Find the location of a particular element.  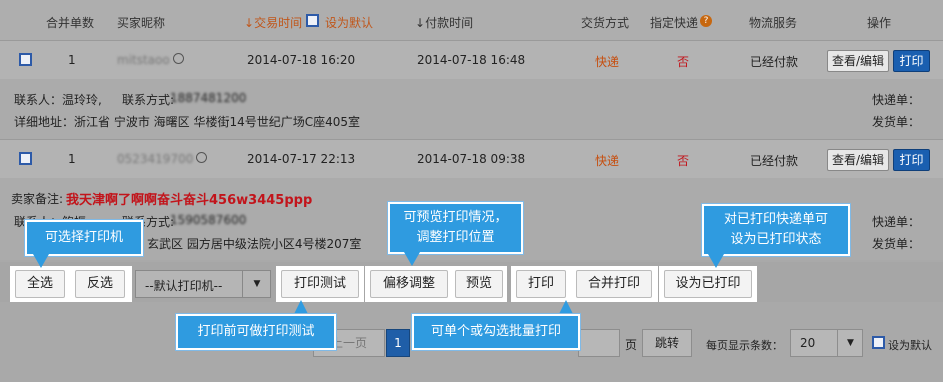

col-express: 指定快递 is located at coordinates (674, 23).